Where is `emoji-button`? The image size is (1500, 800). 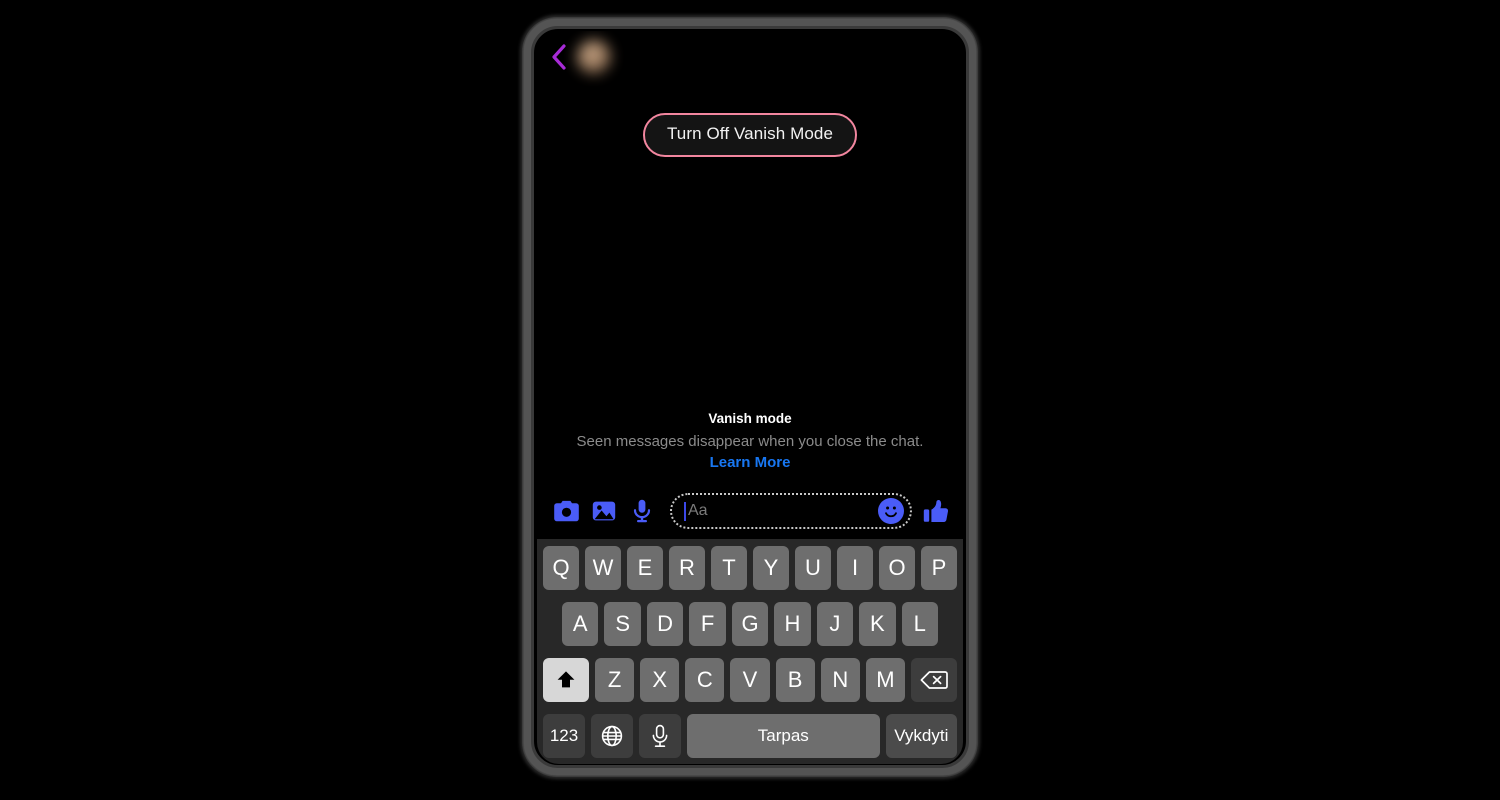 emoji-button is located at coordinates (891, 511).